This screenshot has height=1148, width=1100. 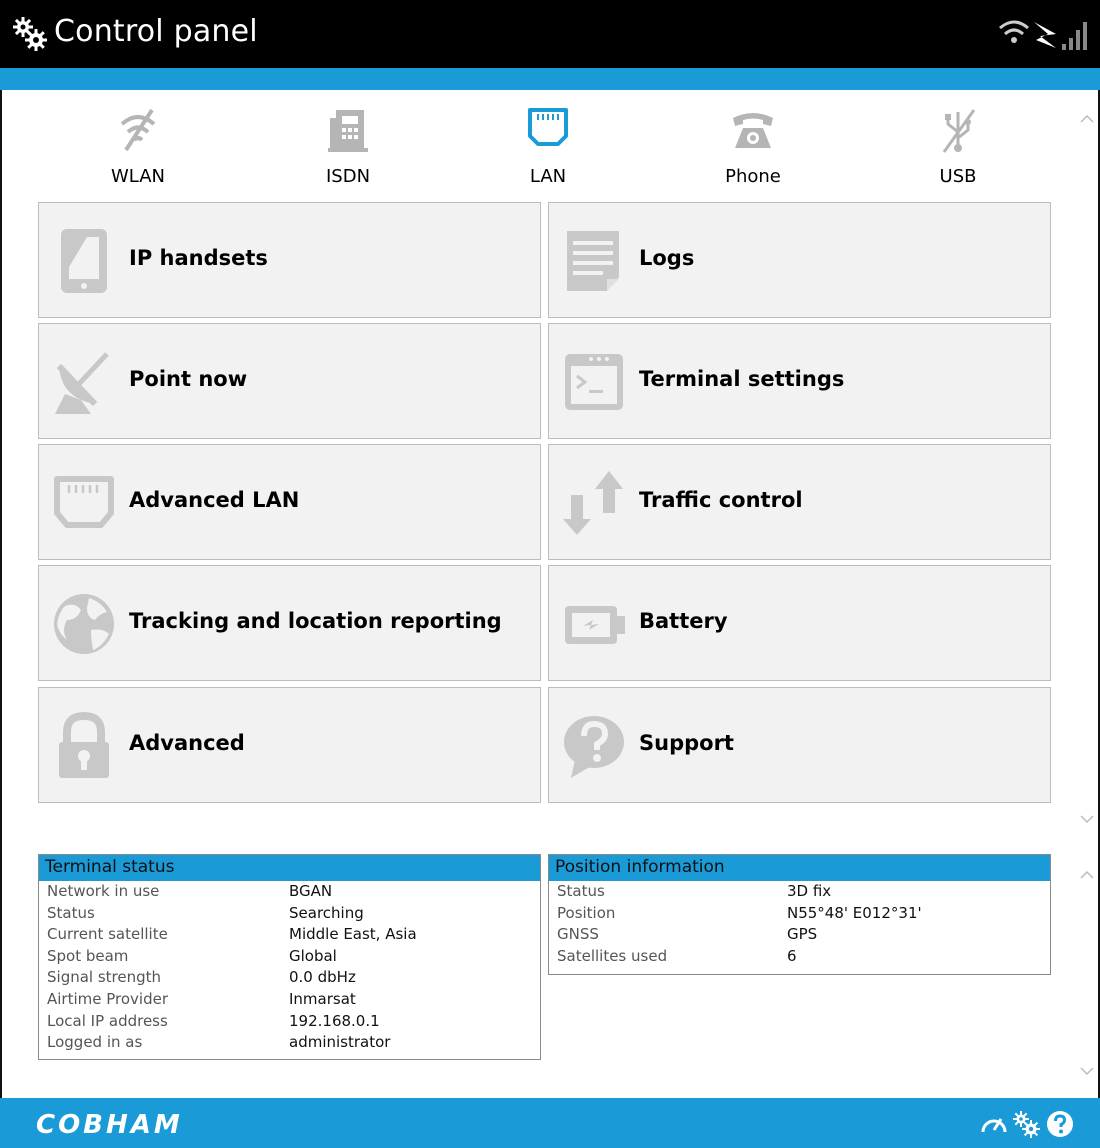 I want to click on signal-status-icon, so click(x=1043, y=35).